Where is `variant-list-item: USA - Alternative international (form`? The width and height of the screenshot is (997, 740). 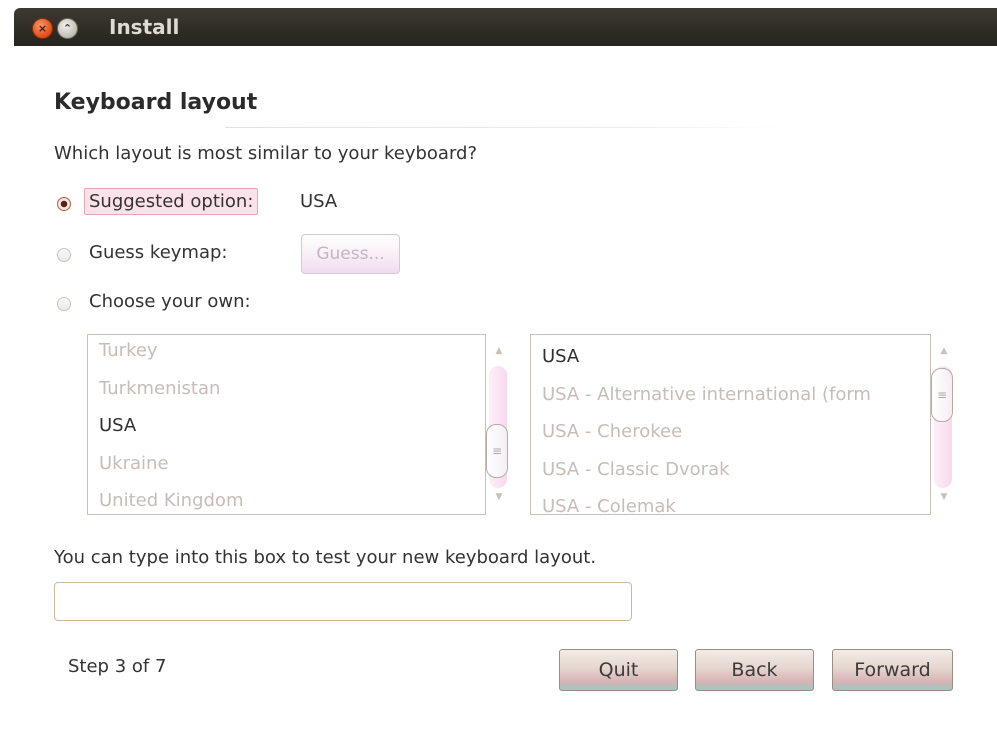 variant-list-item: USA - Alternative international (form is located at coordinates (730, 395).